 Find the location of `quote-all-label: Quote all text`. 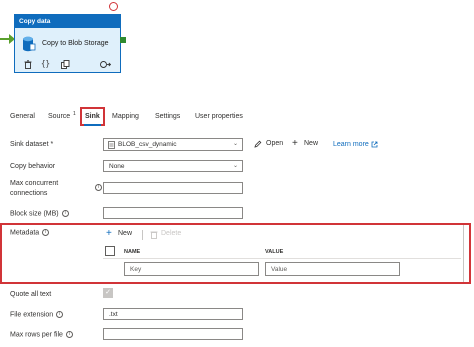

quote-all-label: Quote all text is located at coordinates (31, 294).